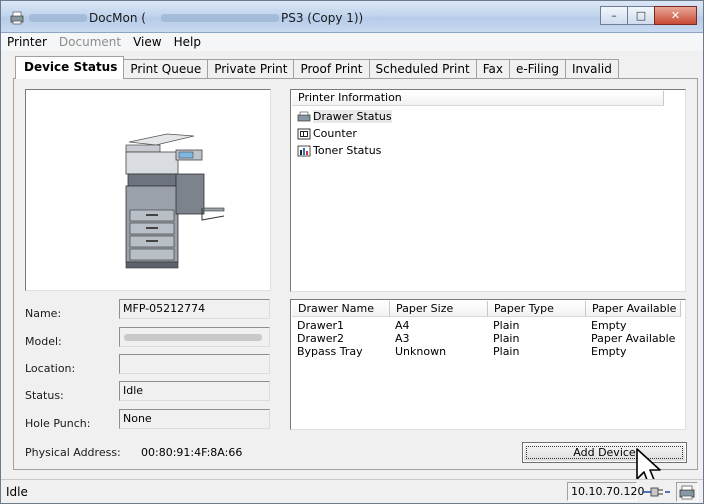 The image size is (704, 504). I want to click on maximize-button: □, so click(641, 15).